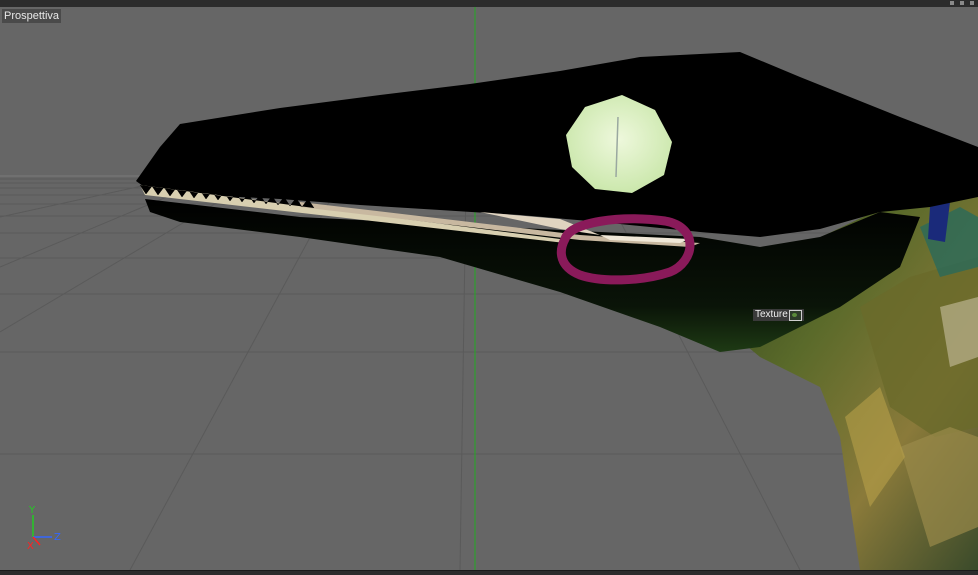  What do you see at coordinates (771, 314) in the screenshot?
I see `texture-tag-label: Texture` at bounding box center [771, 314].